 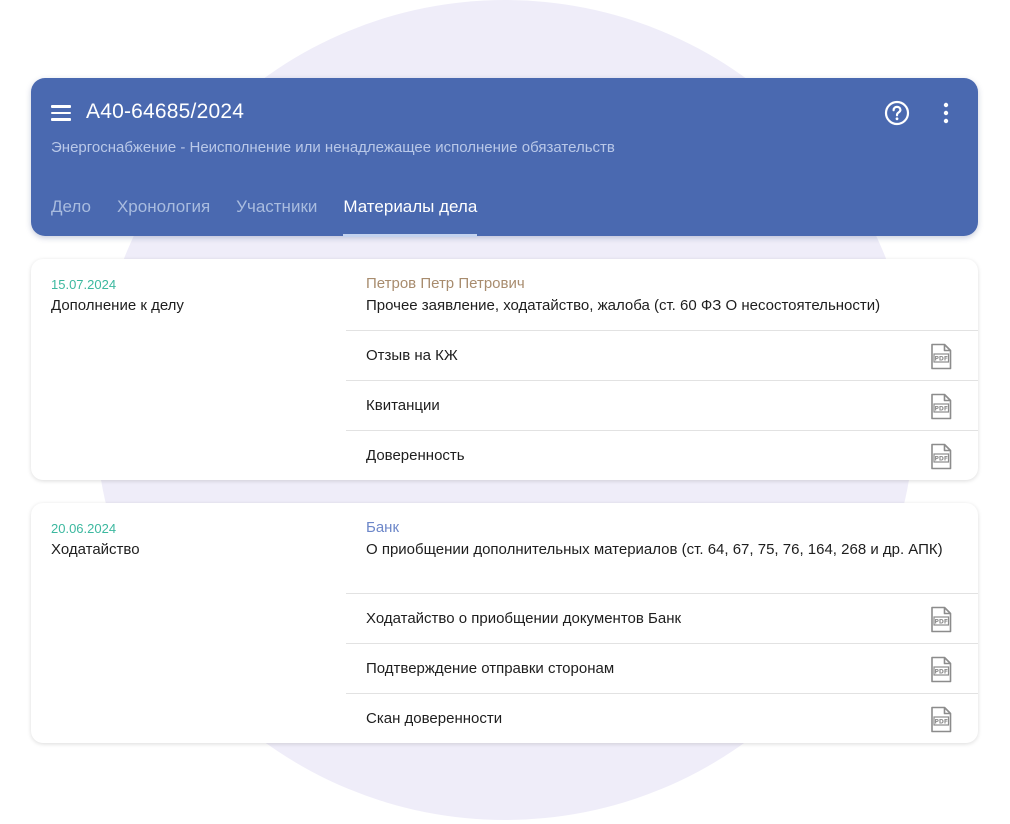 I want to click on card-meta: 20.06.2024 Ходатайство, so click(x=95, y=539).